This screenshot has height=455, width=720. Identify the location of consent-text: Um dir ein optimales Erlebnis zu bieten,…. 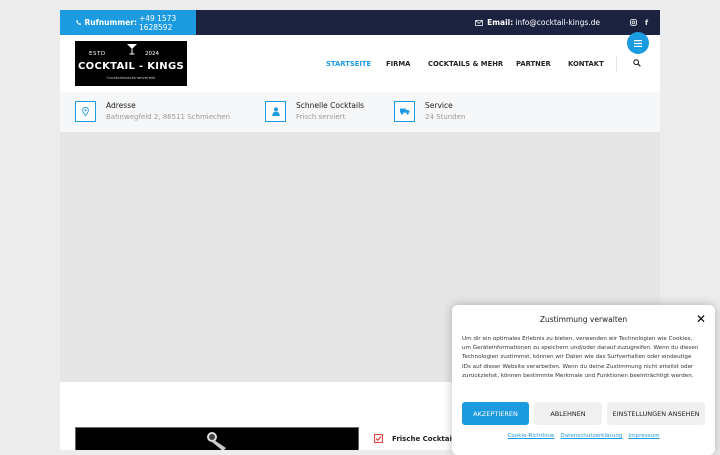
(580, 357).